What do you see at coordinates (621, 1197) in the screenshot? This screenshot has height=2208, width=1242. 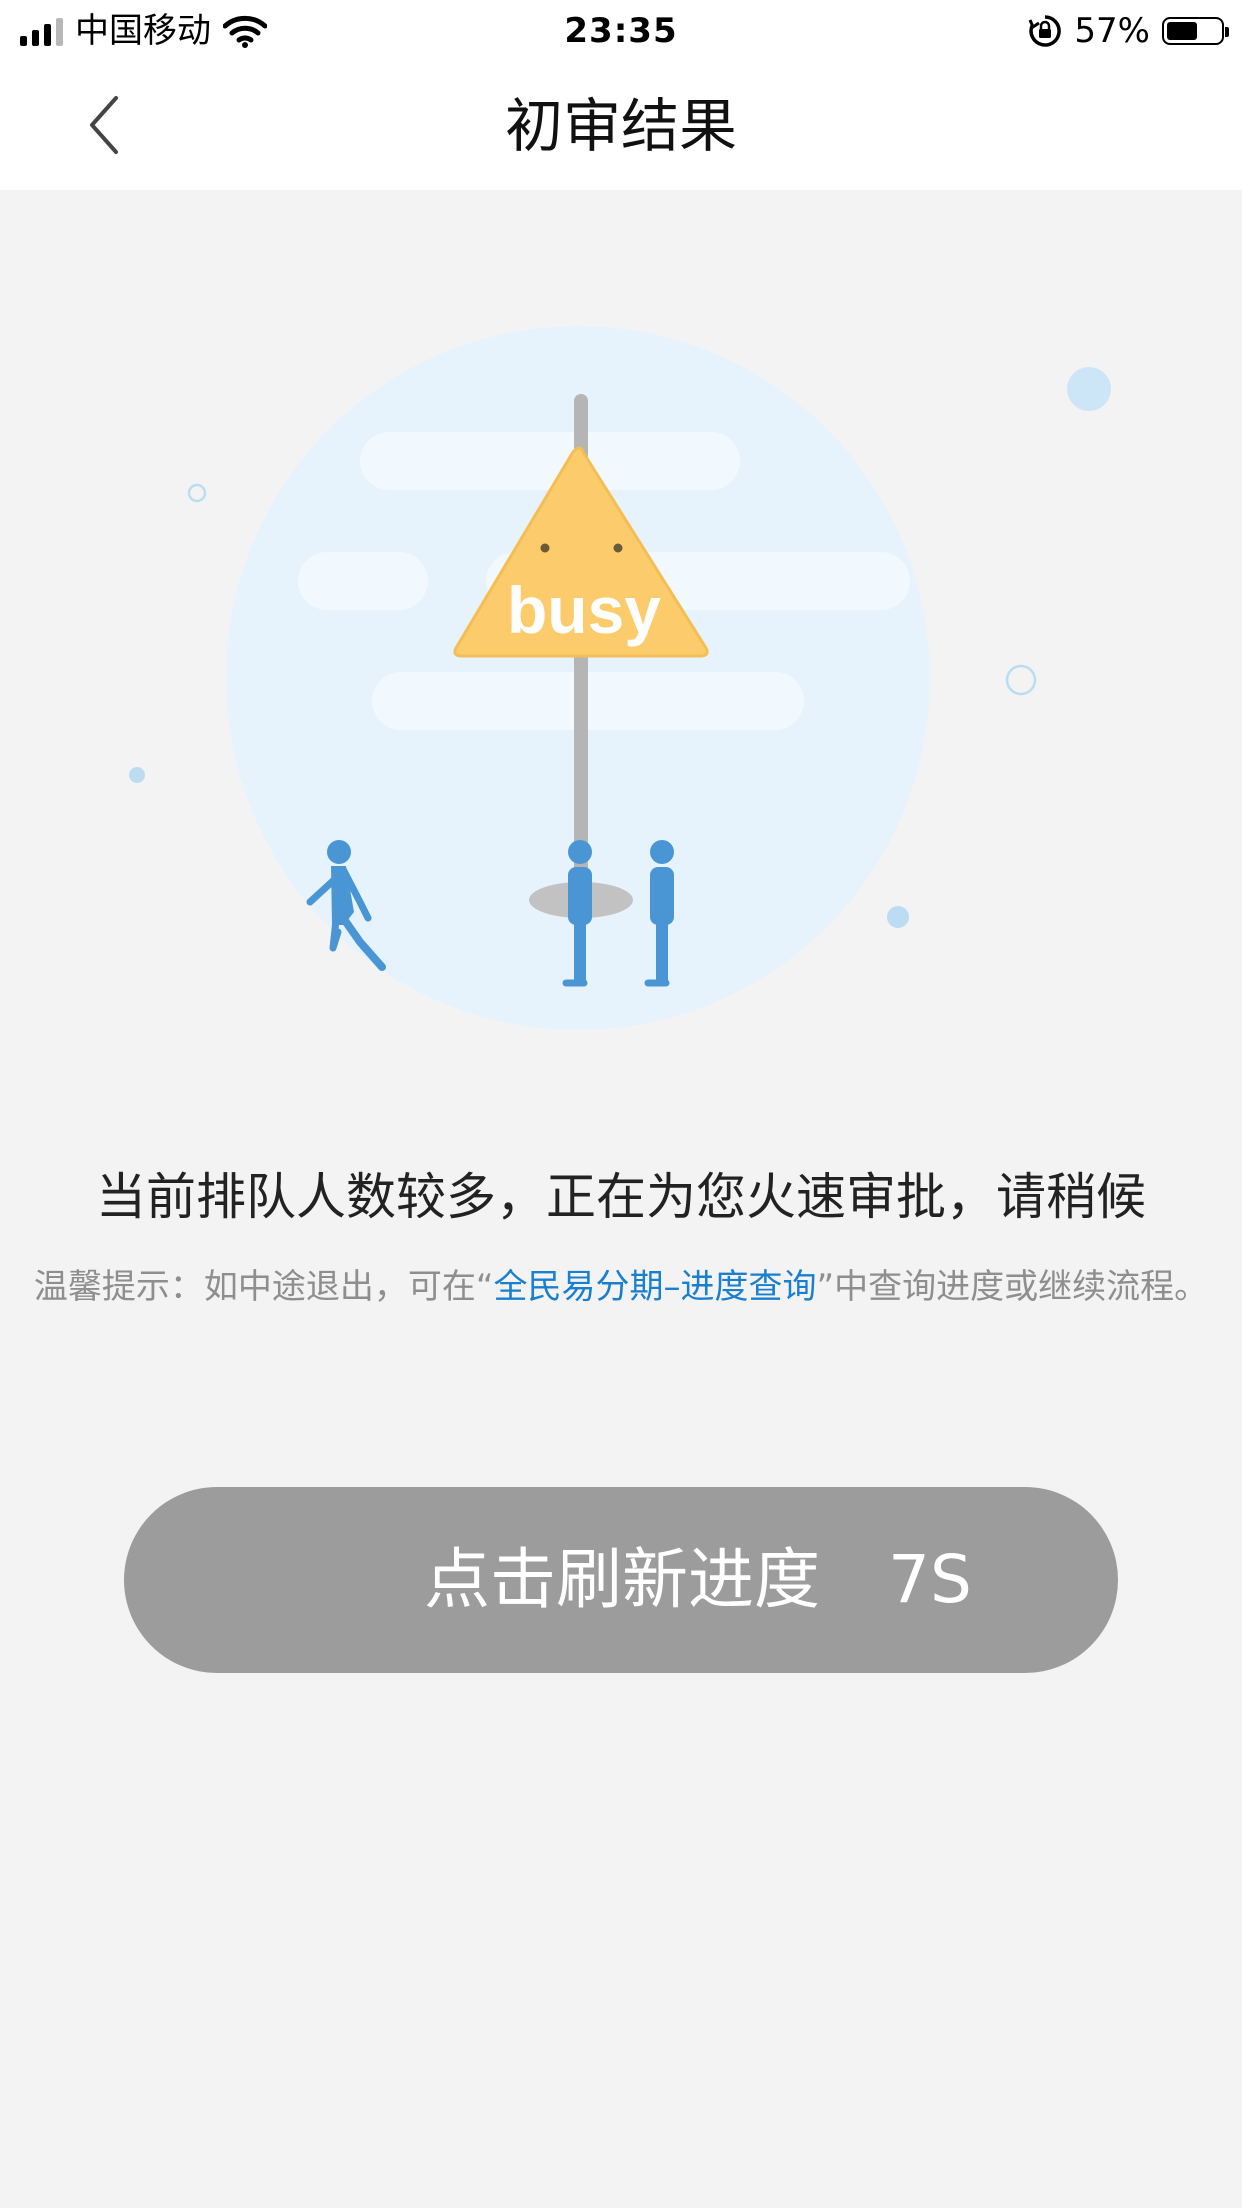 I see `queue-message: 当前排队人数较多，正在为您火速审批，请稍候` at bounding box center [621, 1197].